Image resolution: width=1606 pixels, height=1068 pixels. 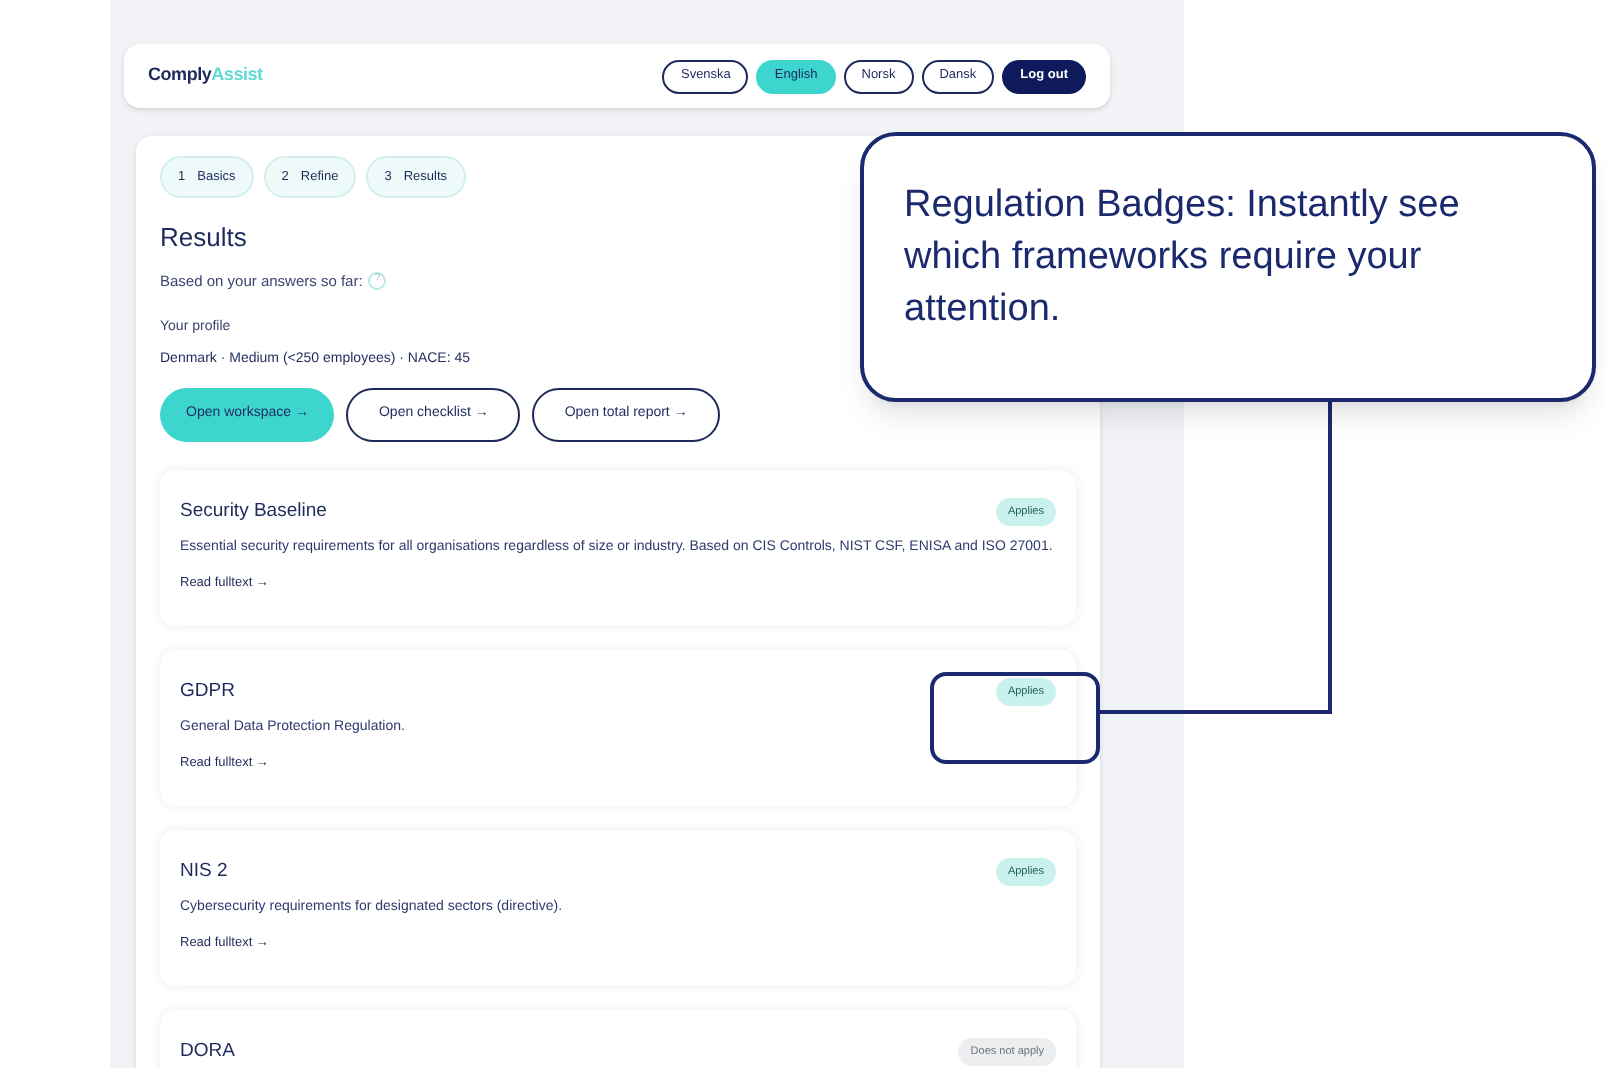 I want to click on regulation-title: NIS 2, so click(x=204, y=871).